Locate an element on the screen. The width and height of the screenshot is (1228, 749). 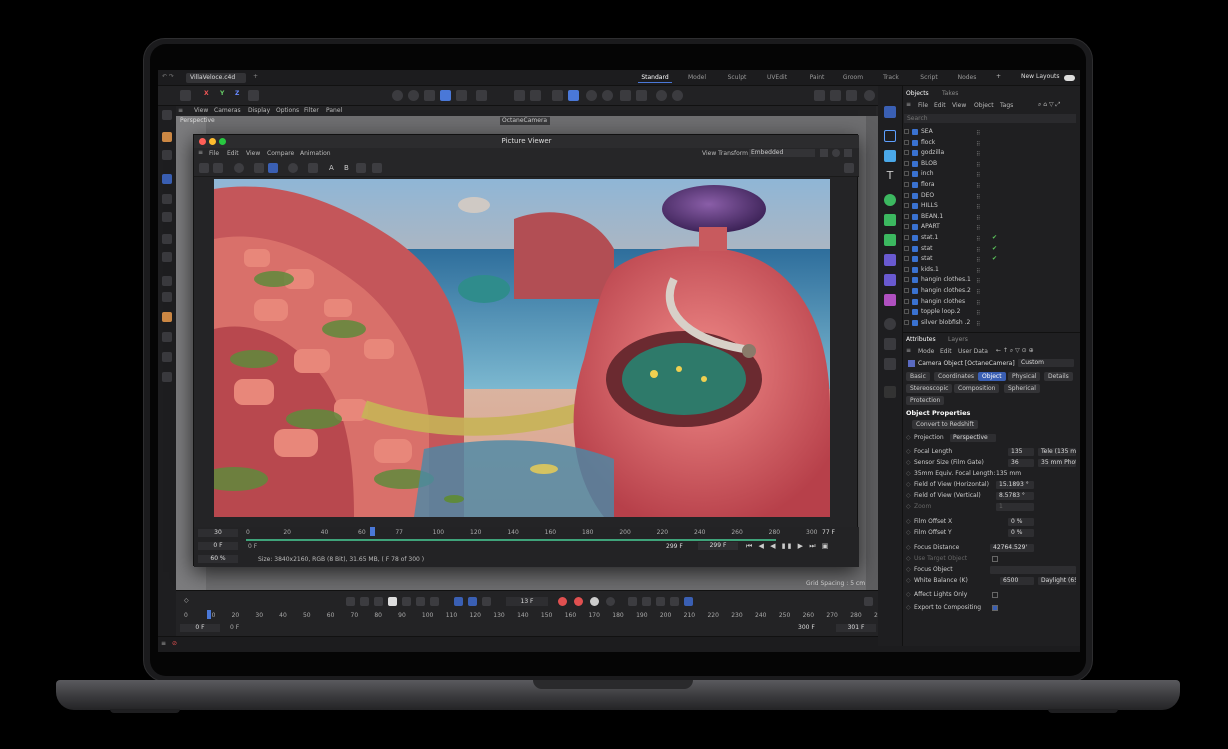
menu-cameras: Cameras is located at coordinates (227, 111).